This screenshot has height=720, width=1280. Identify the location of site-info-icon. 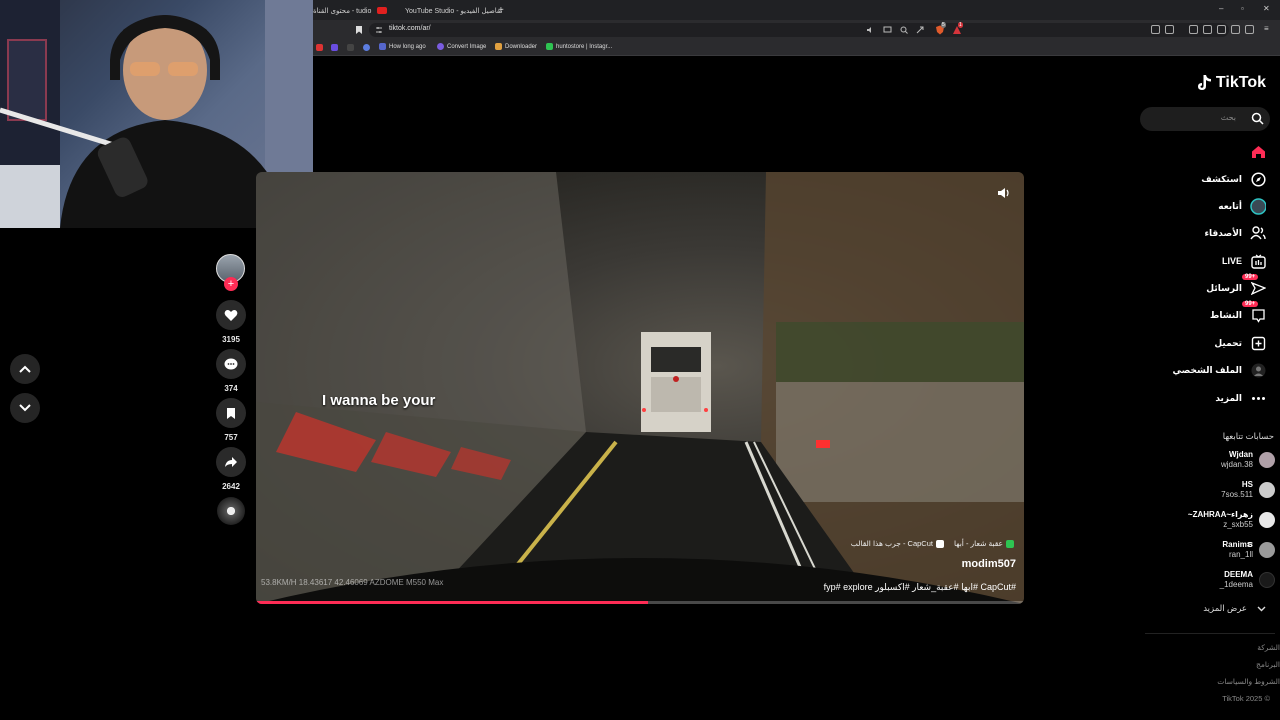
(379, 30).